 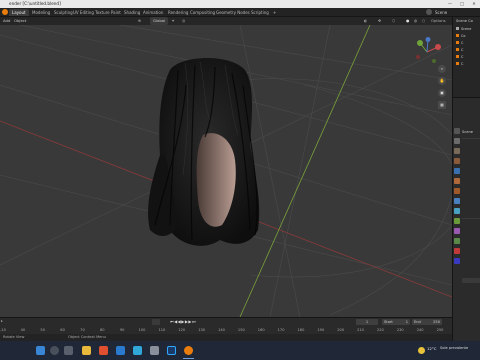 What do you see at coordinates (2, 321) in the screenshot?
I see `timeline-menu-icon: ▸` at bounding box center [2, 321].